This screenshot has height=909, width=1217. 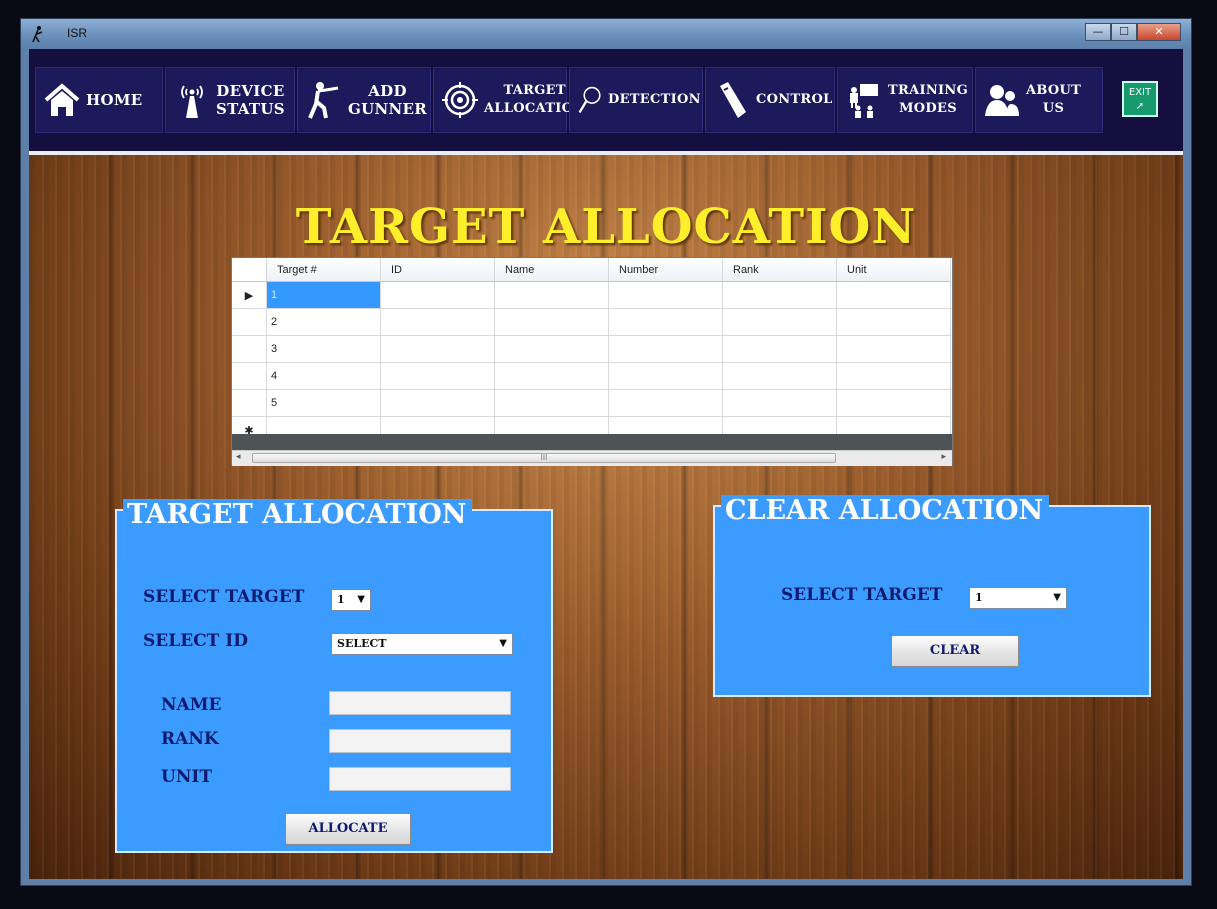 I want to click on column-header-unit: Unit, so click(x=893, y=270).